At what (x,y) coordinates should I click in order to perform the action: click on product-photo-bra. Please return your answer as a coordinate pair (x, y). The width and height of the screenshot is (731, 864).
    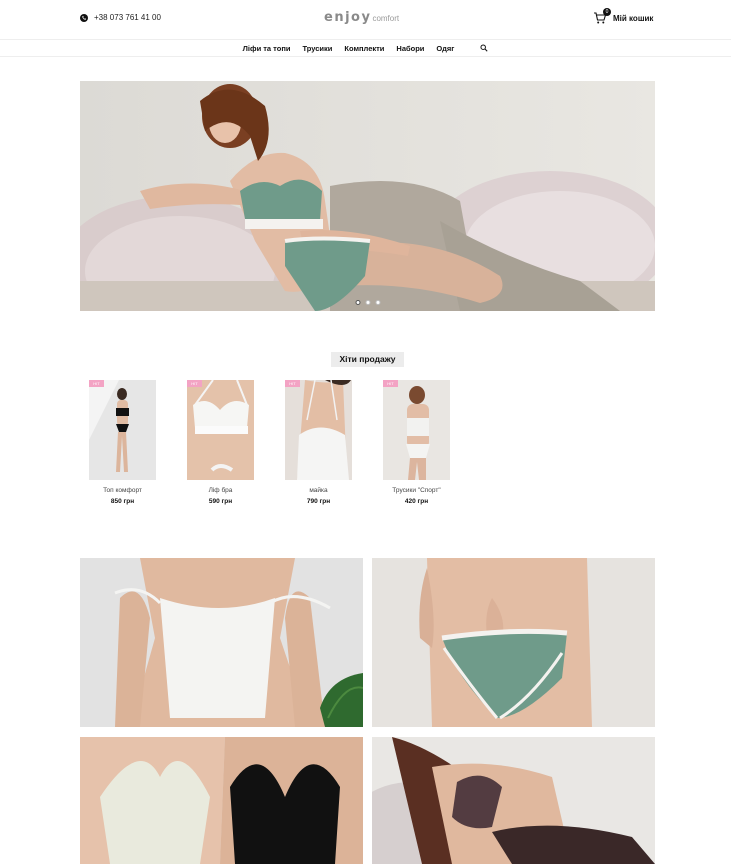
    Looking at the image, I should click on (220, 430).